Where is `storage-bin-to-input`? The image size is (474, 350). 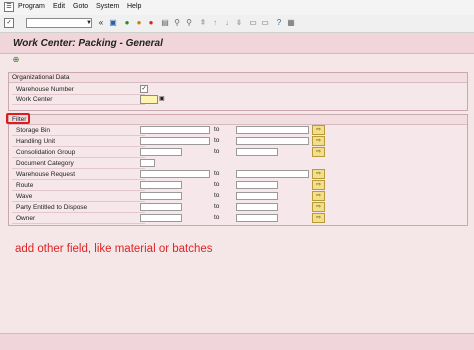
storage-bin-to-input is located at coordinates (272, 130).